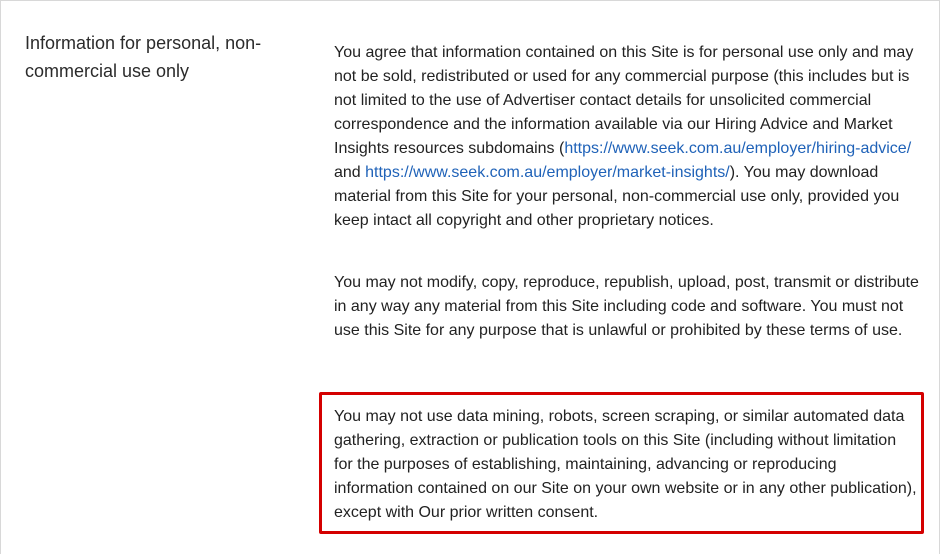 The height and width of the screenshot is (554, 940). Describe the element at coordinates (350, 172) in the screenshot. I see `paragraph-text: and` at that location.